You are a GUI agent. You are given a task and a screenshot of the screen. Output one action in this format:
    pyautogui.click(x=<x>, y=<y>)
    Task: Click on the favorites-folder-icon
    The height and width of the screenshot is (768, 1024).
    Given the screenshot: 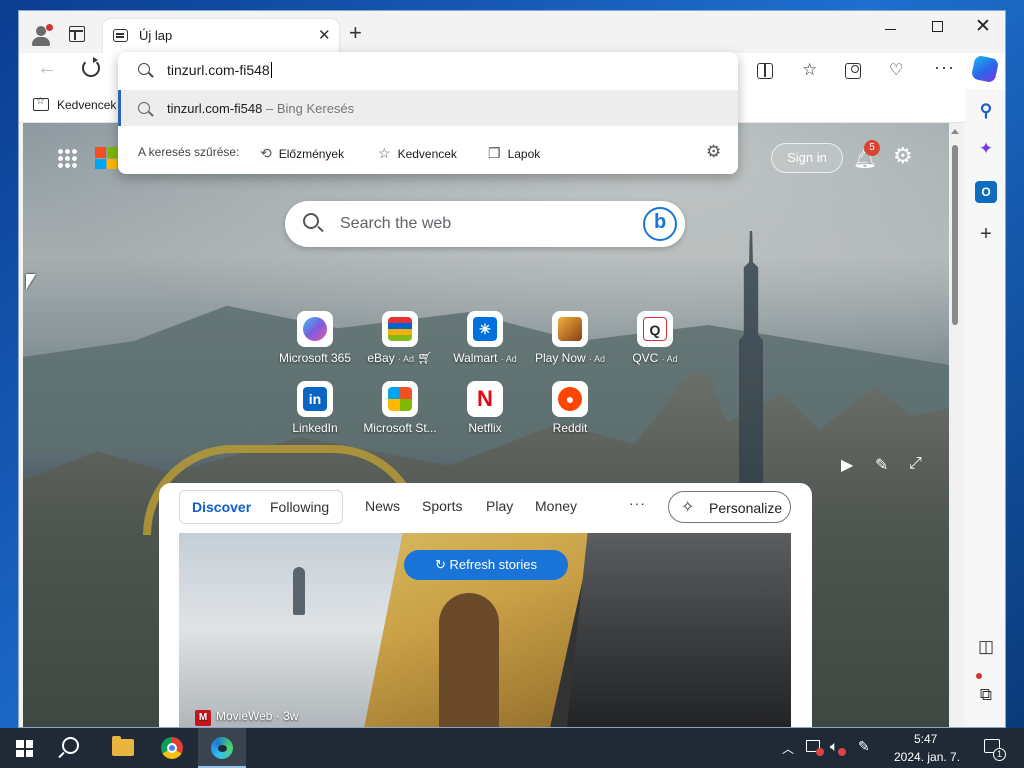 What is the action you would take?
    pyautogui.click(x=41, y=103)
    